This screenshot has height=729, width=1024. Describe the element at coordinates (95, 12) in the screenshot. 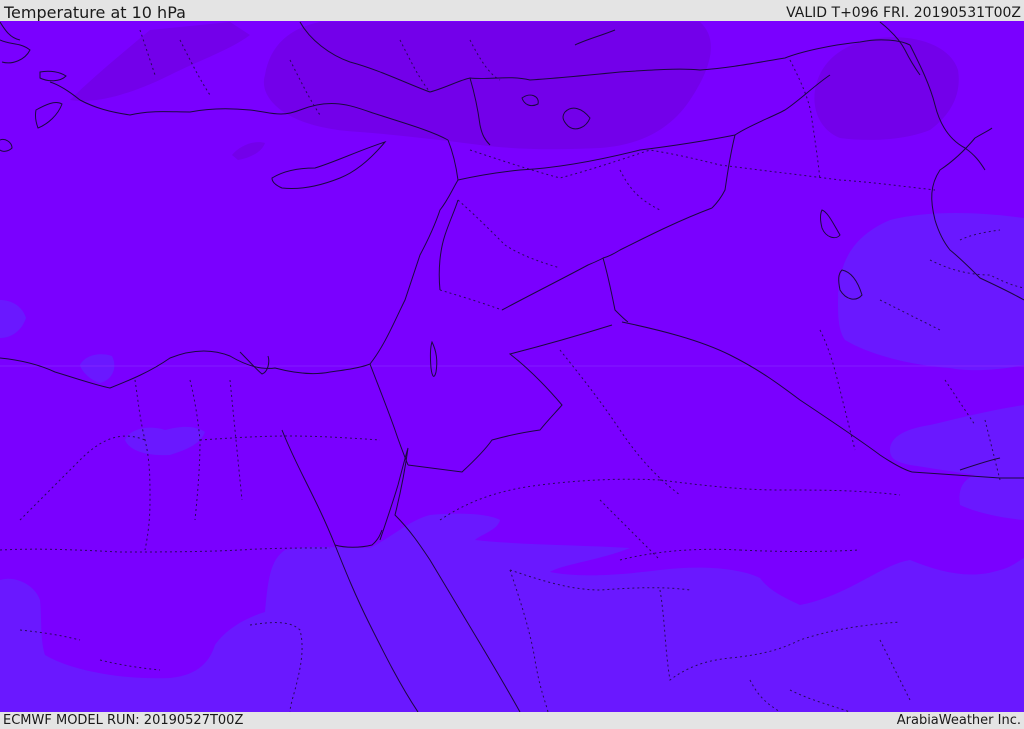

I see `map-title: Temperature at 10 hPa` at that location.